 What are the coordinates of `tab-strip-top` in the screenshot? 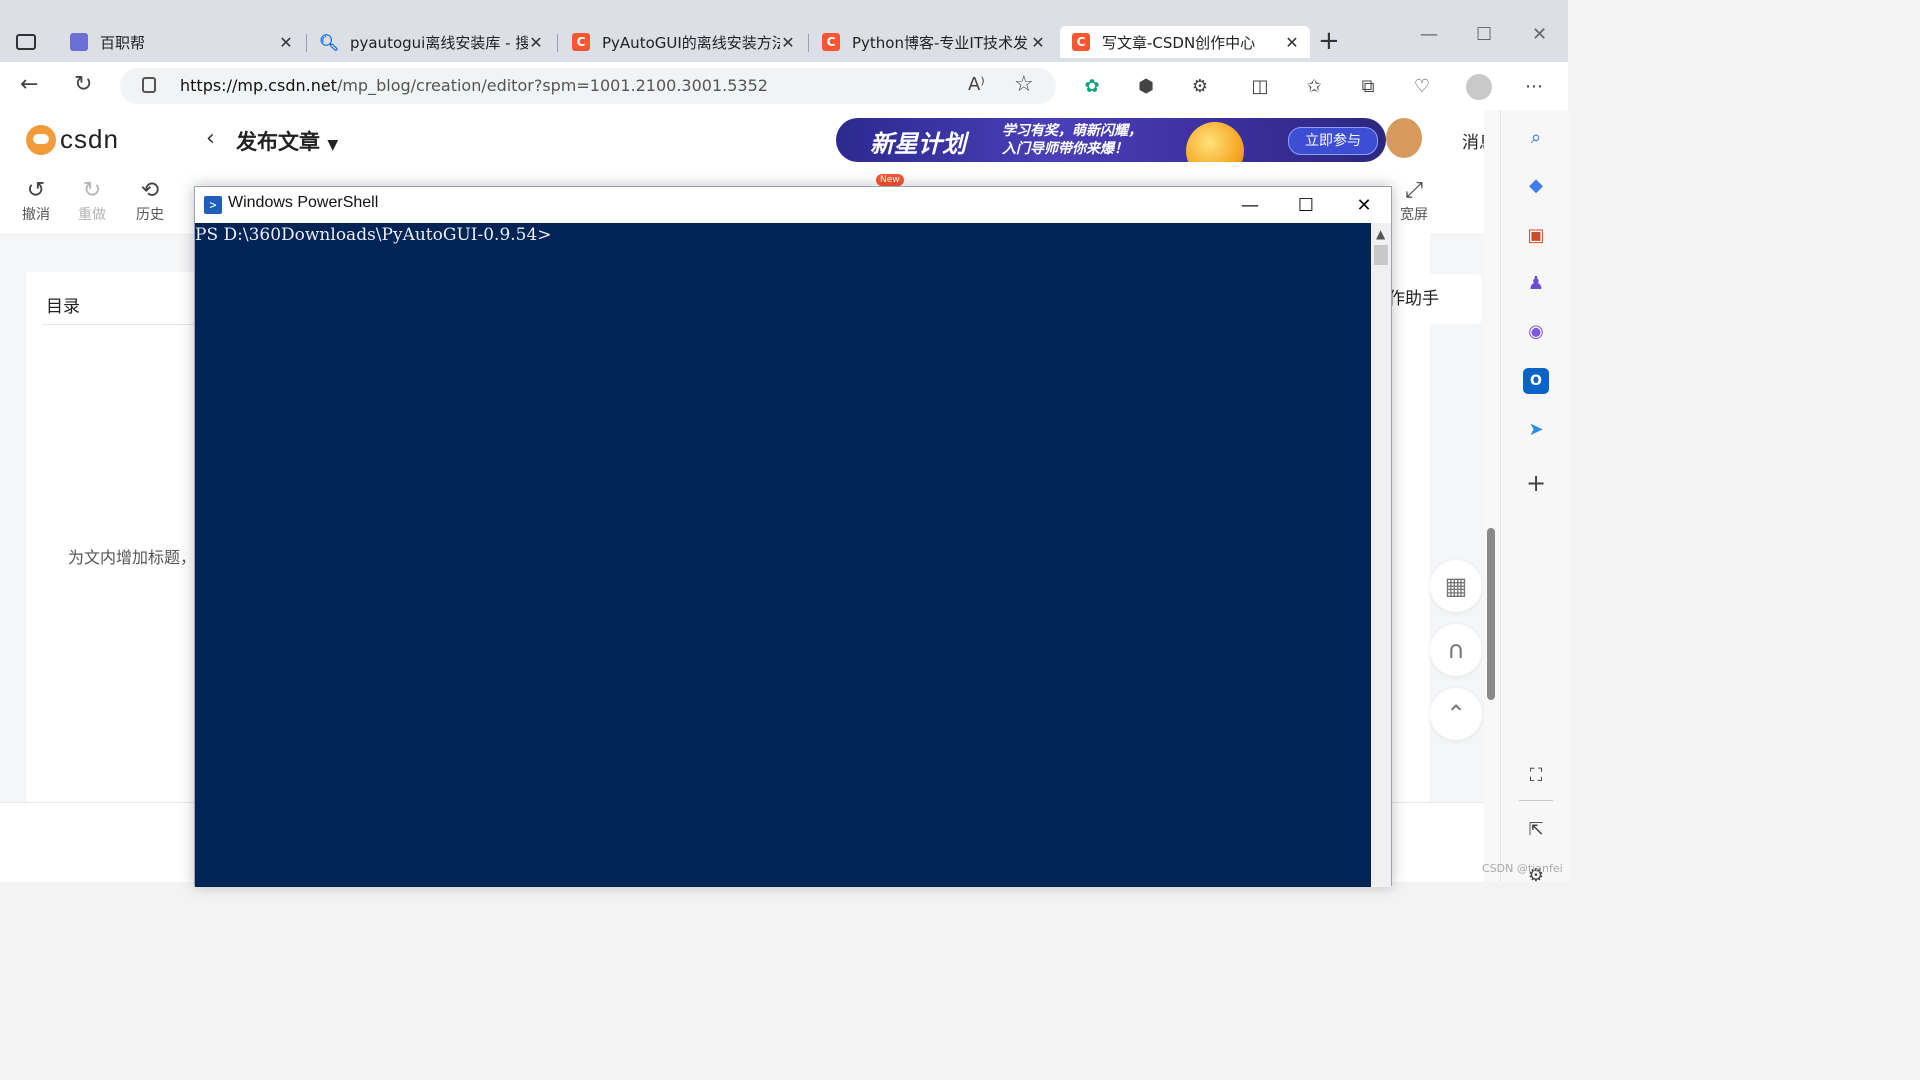 It's located at (784, 6).